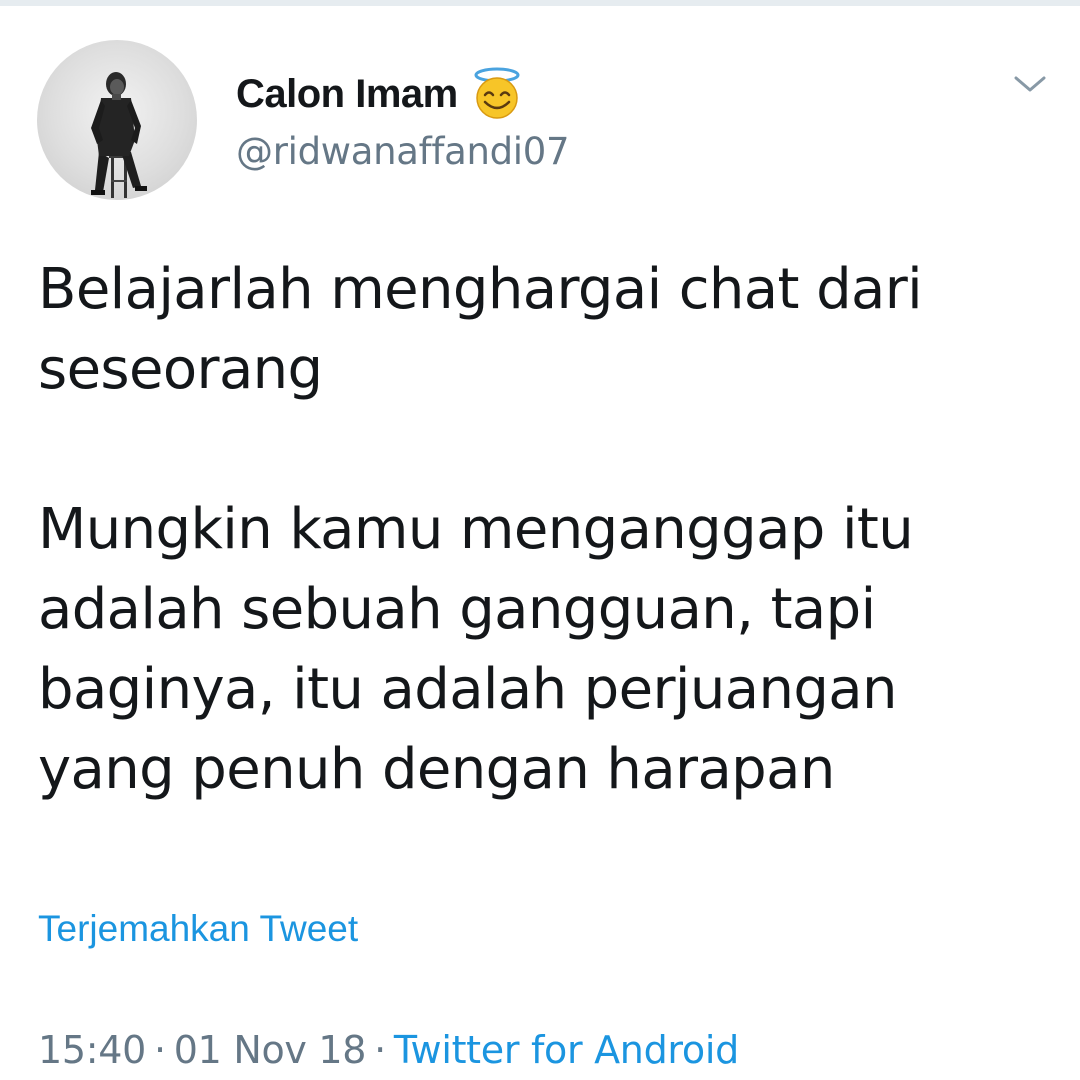 Image resolution: width=1080 pixels, height=1080 pixels. I want to click on user-handle: @ridwanaffandi07, so click(403, 151).